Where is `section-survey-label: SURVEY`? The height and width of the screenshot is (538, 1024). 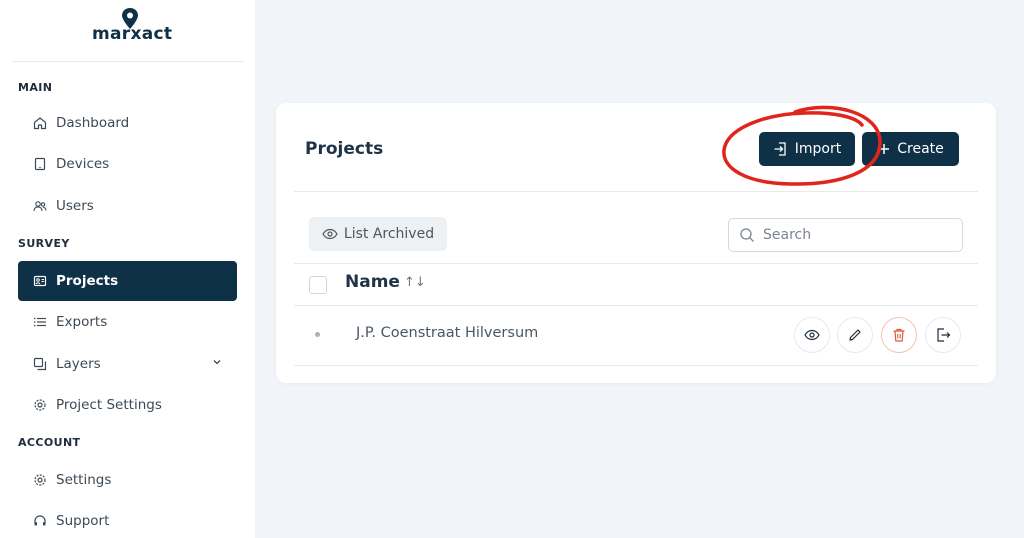
section-survey-label: SURVEY is located at coordinates (44, 243).